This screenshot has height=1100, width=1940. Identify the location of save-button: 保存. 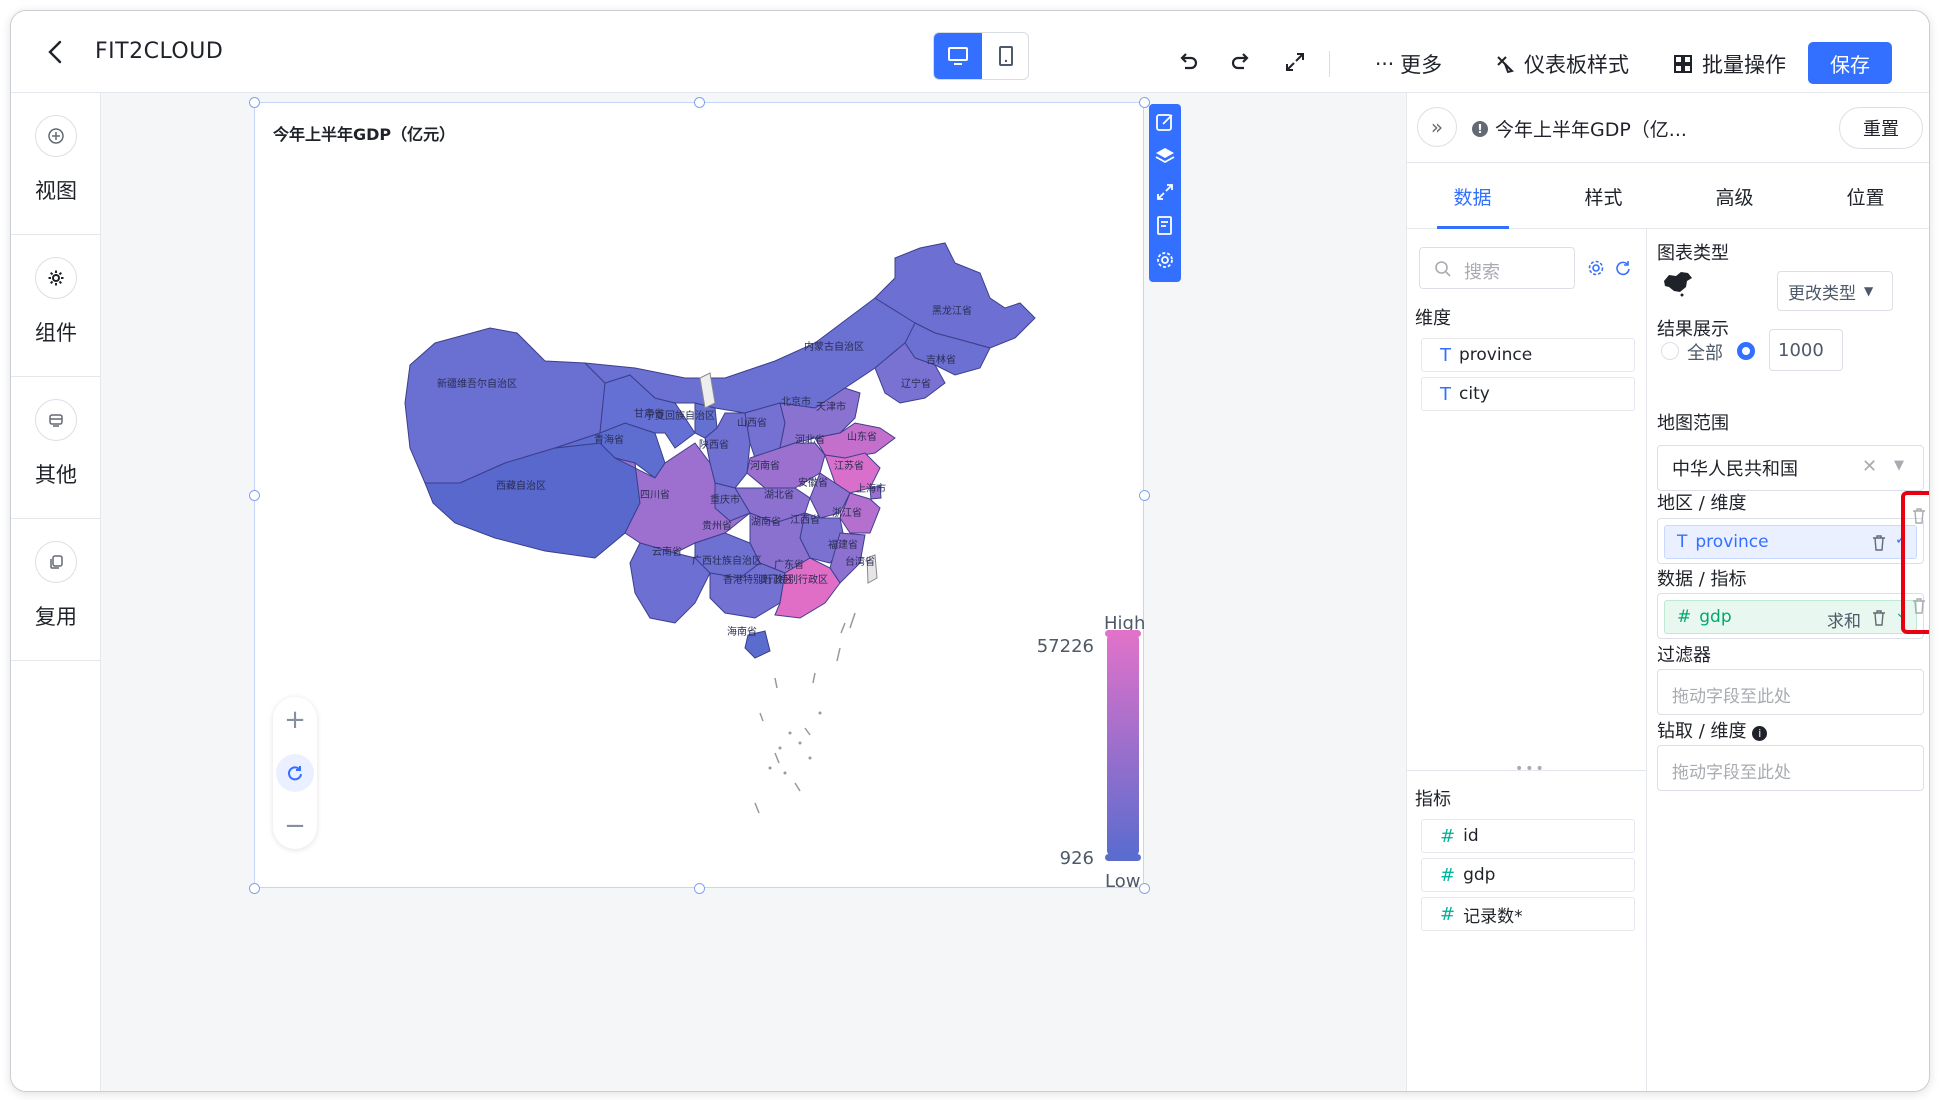
(1850, 63).